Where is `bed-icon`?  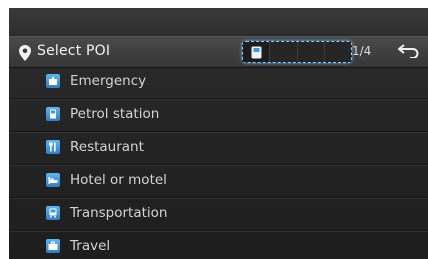
bed-icon is located at coordinates (53, 180).